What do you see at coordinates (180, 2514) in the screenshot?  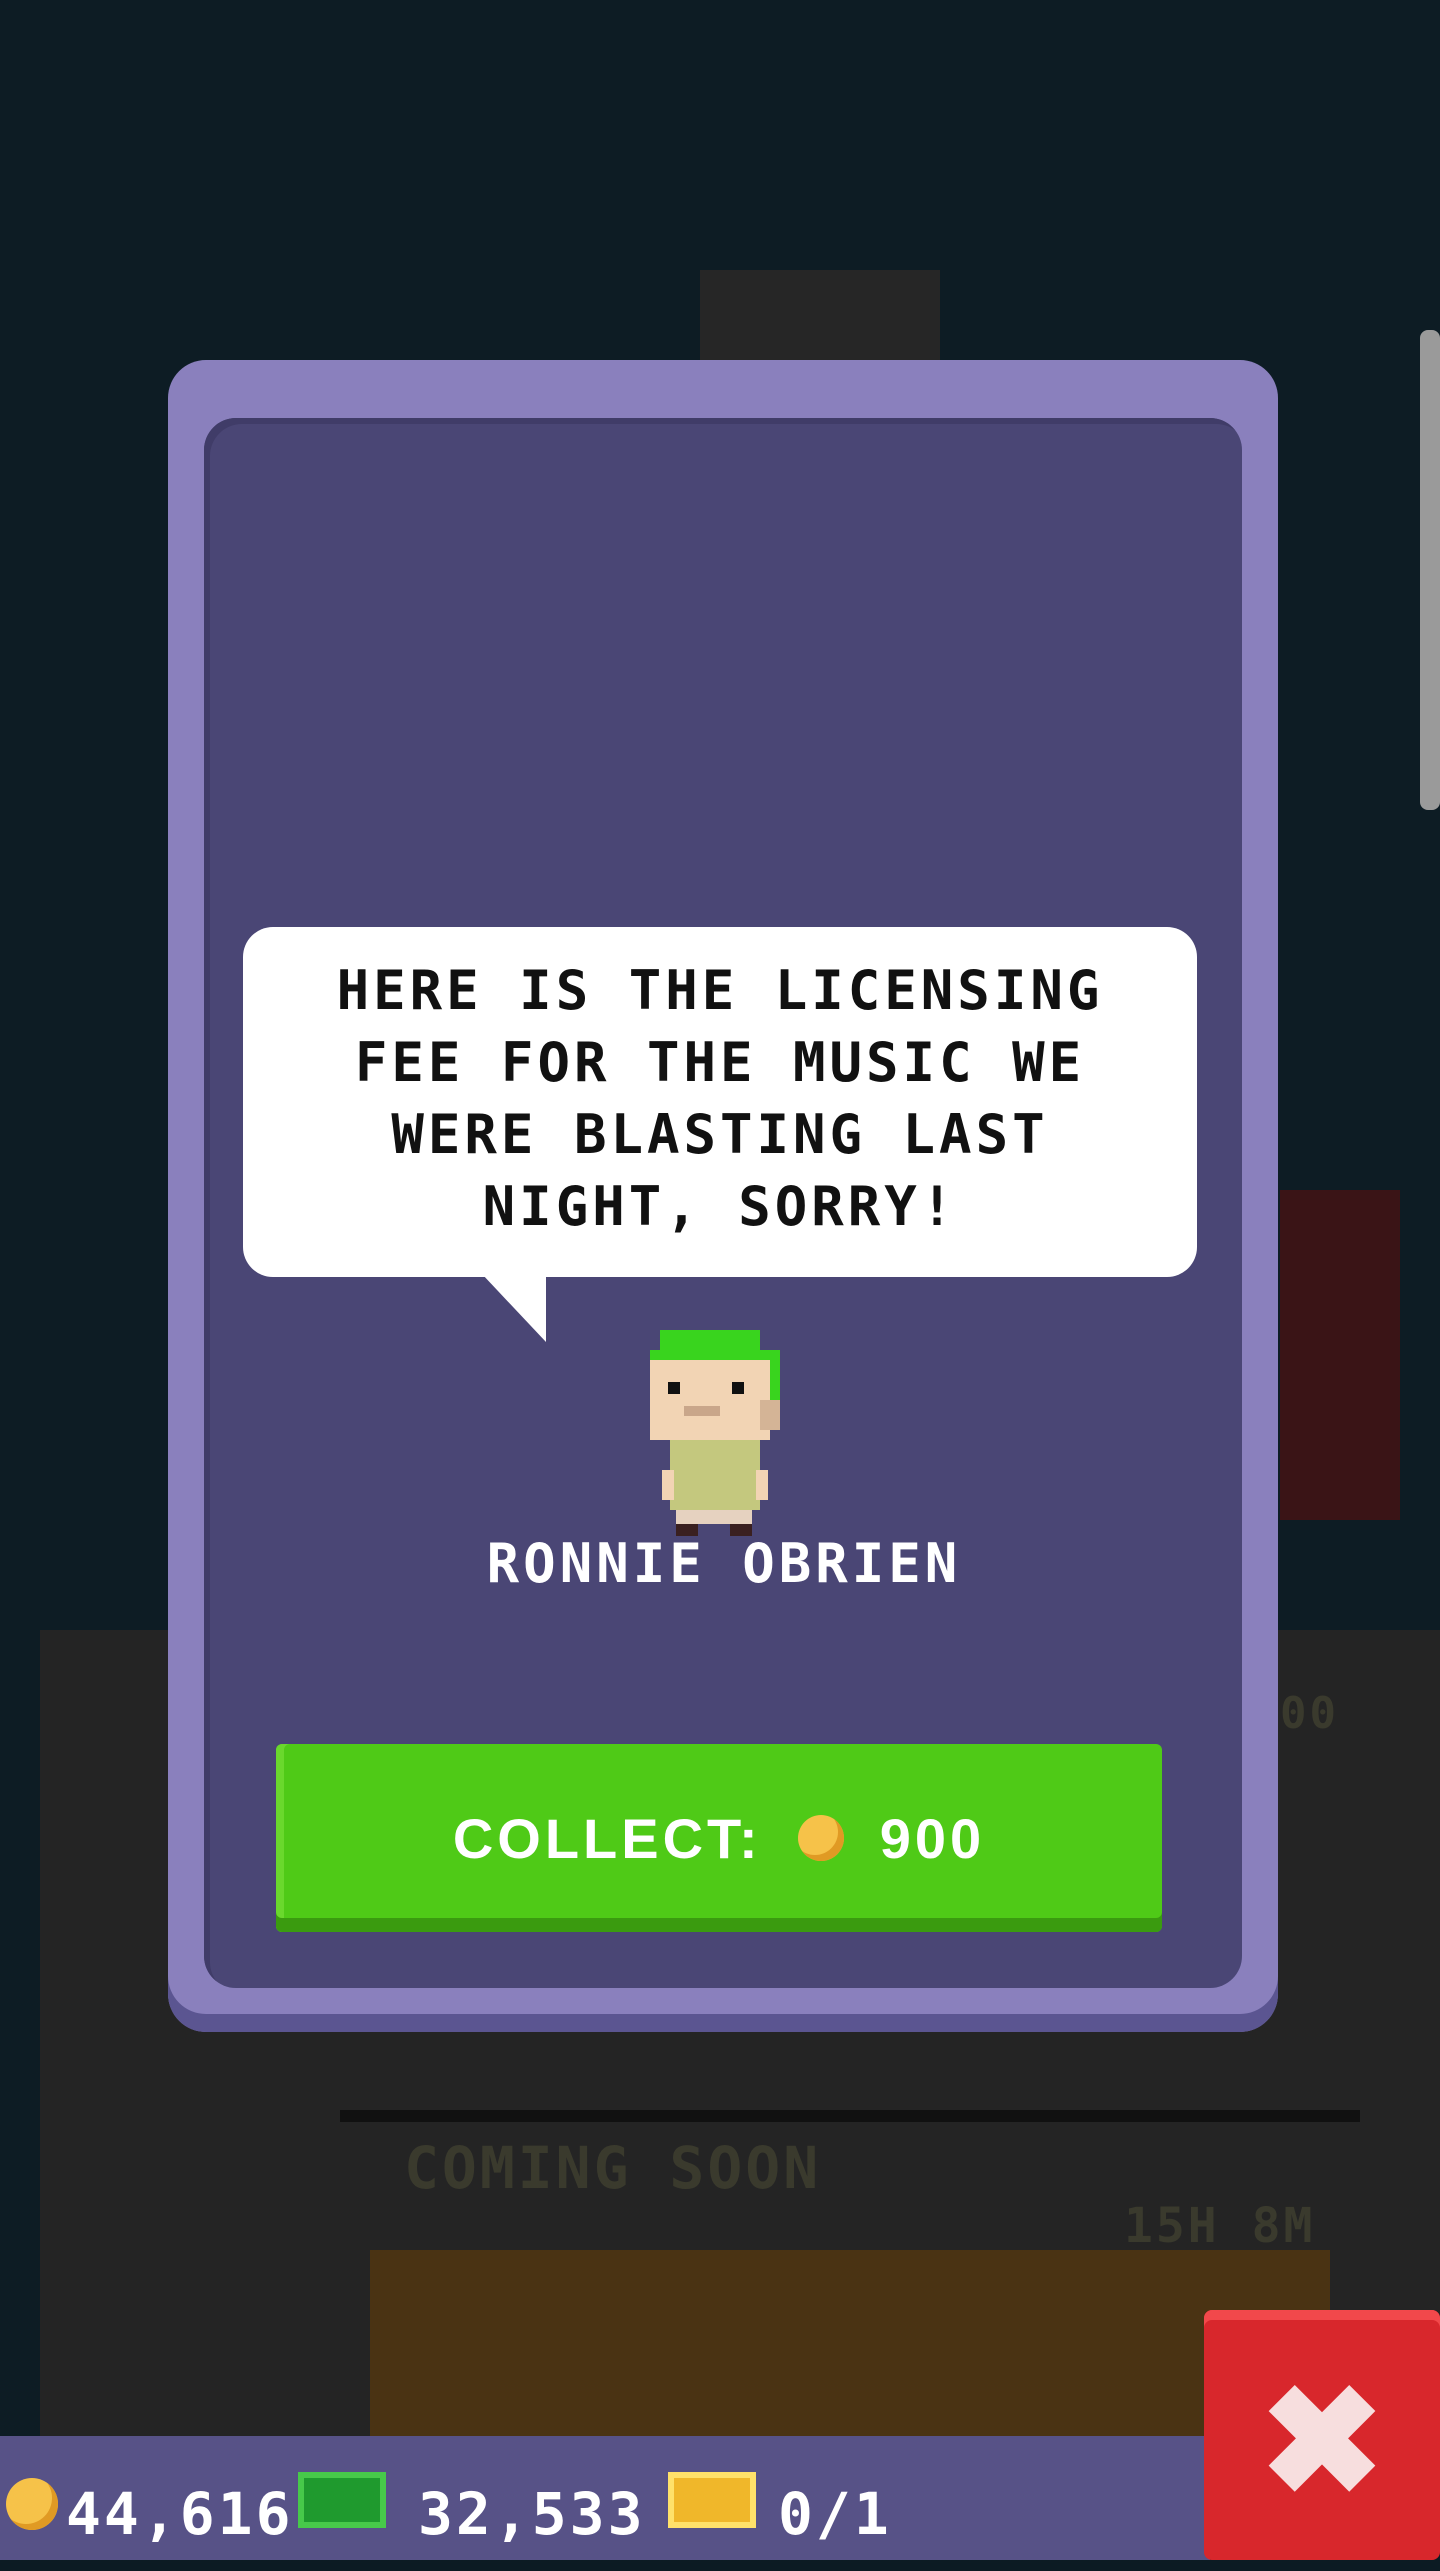 I see `coin-balance: 44,616` at bounding box center [180, 2514].